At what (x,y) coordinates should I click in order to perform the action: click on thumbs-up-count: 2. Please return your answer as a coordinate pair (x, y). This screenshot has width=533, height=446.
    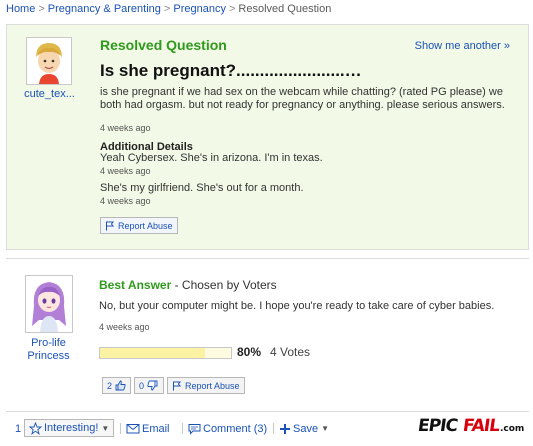
    Looking at the image, I should click on (110, 385).